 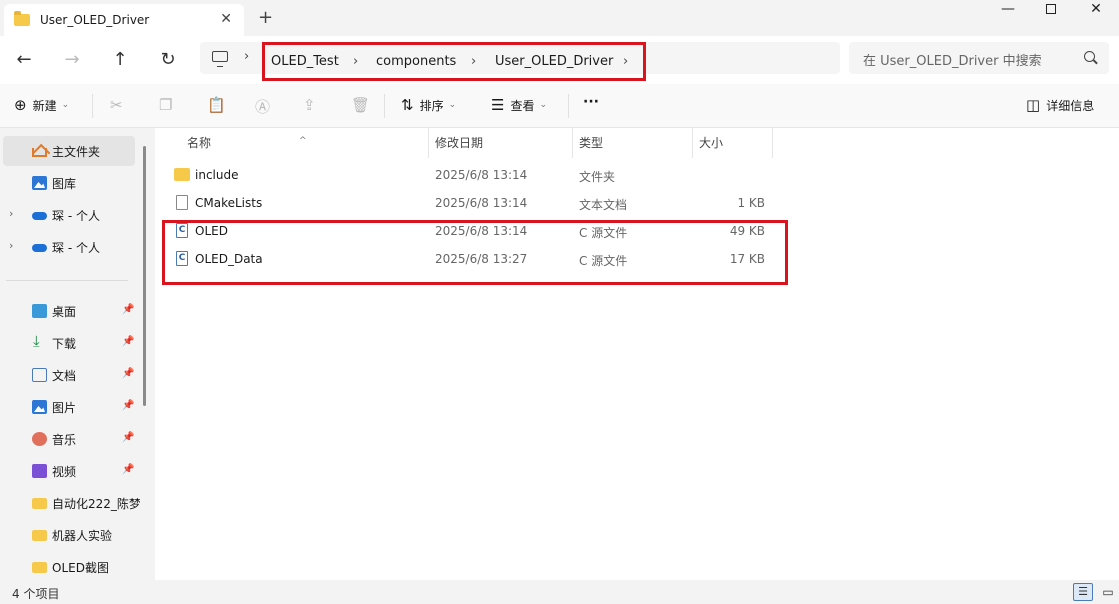 I want to click on breadcrumb-components: components, so click(x=416, y=61).